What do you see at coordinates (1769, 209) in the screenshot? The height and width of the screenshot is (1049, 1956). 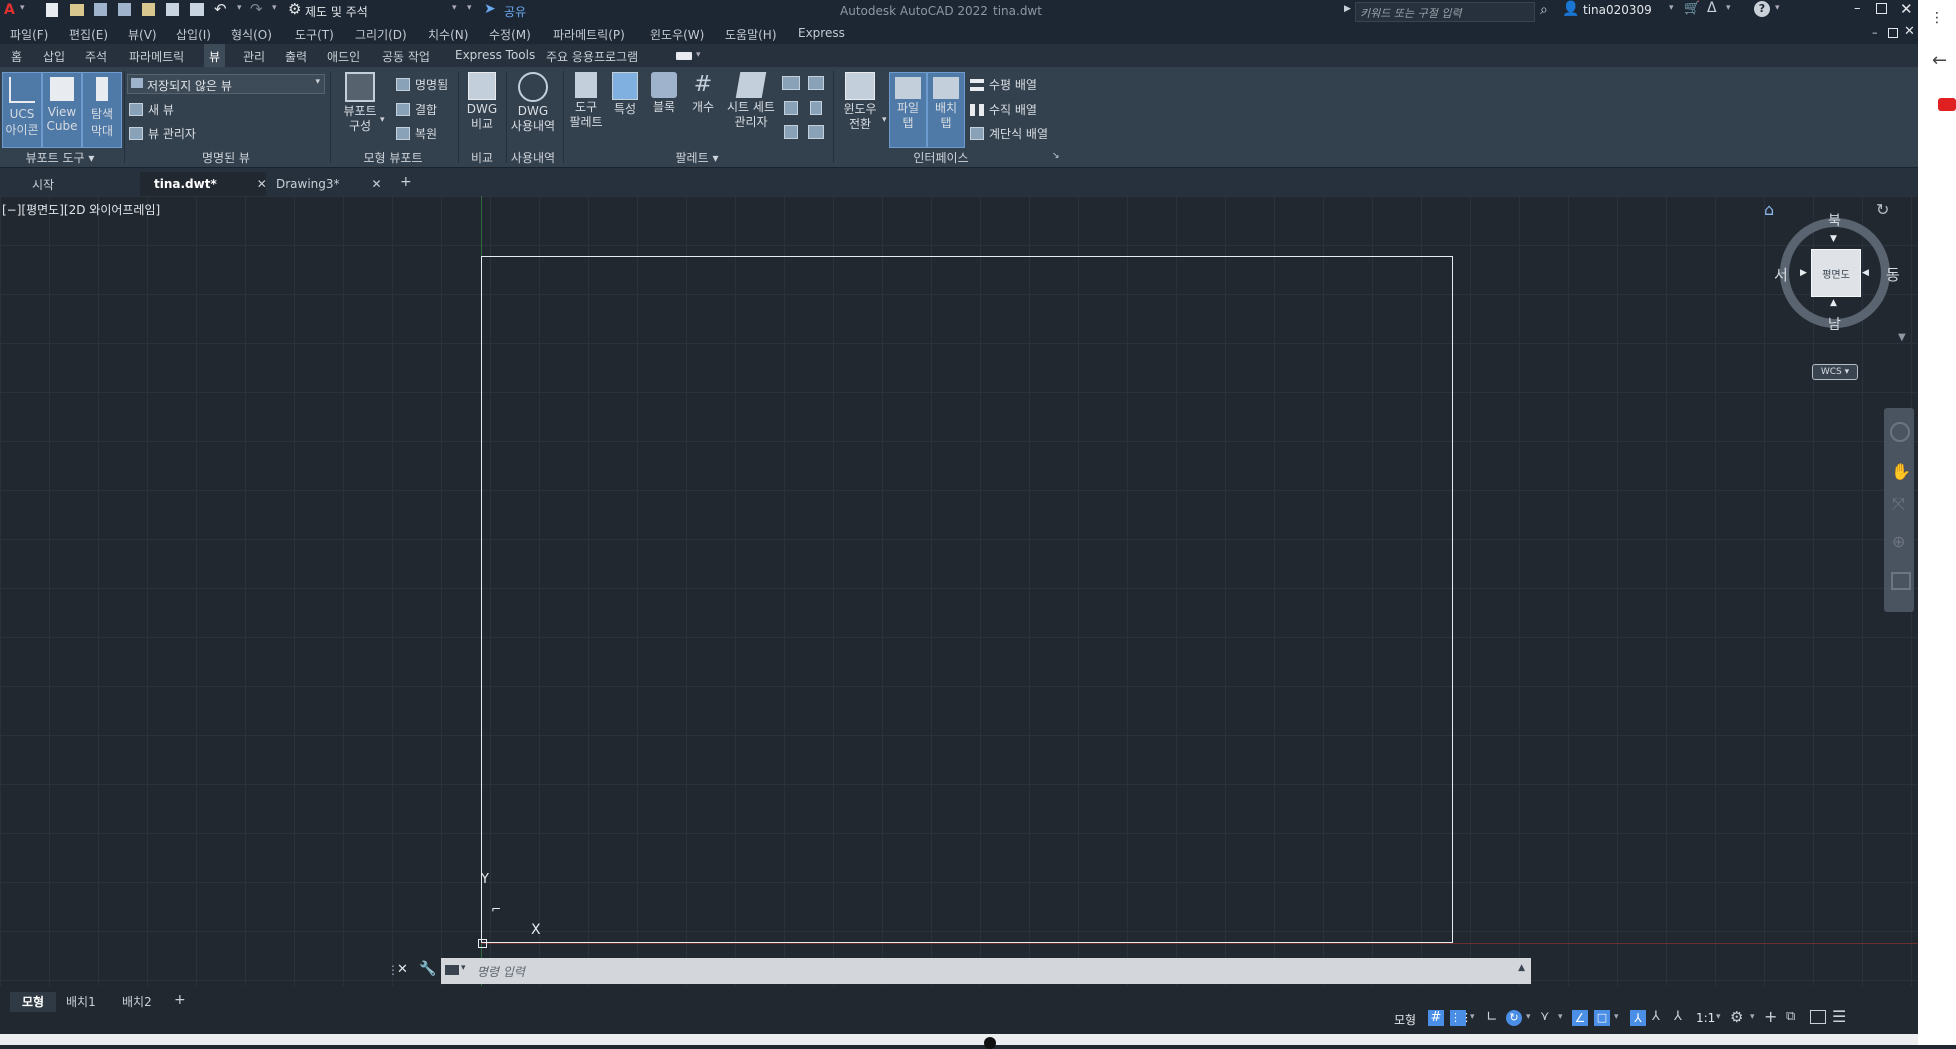 I see `home-icon: ⌂` at bounding box center [1769, 209].